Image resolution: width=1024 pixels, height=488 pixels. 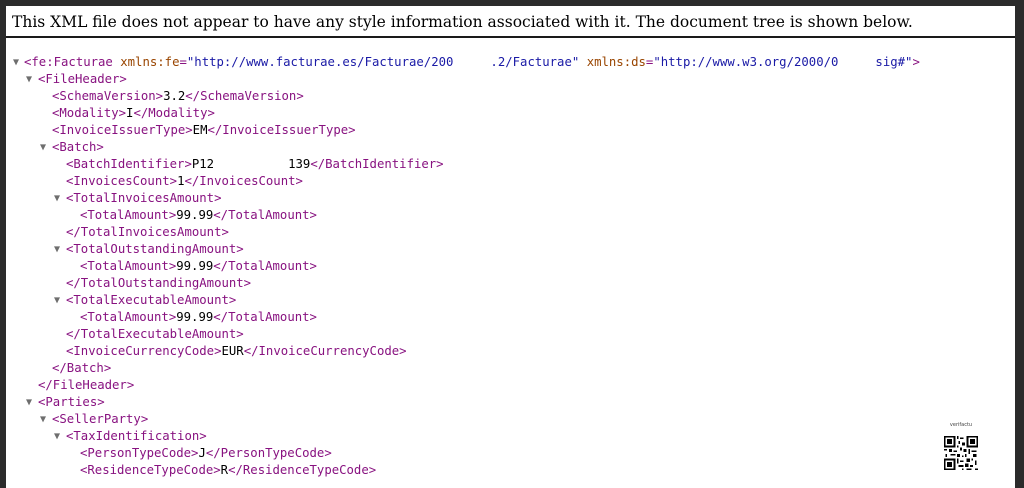 I want to click on total-executable-amount-value: 99.99, so click(x=195, y=317).